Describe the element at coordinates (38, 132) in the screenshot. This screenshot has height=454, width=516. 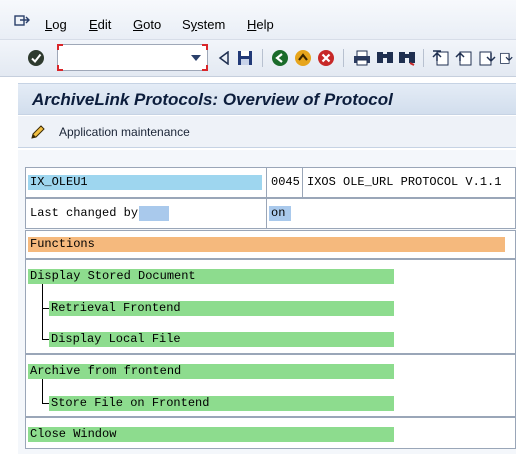
I see `pencil-icon` at that location.